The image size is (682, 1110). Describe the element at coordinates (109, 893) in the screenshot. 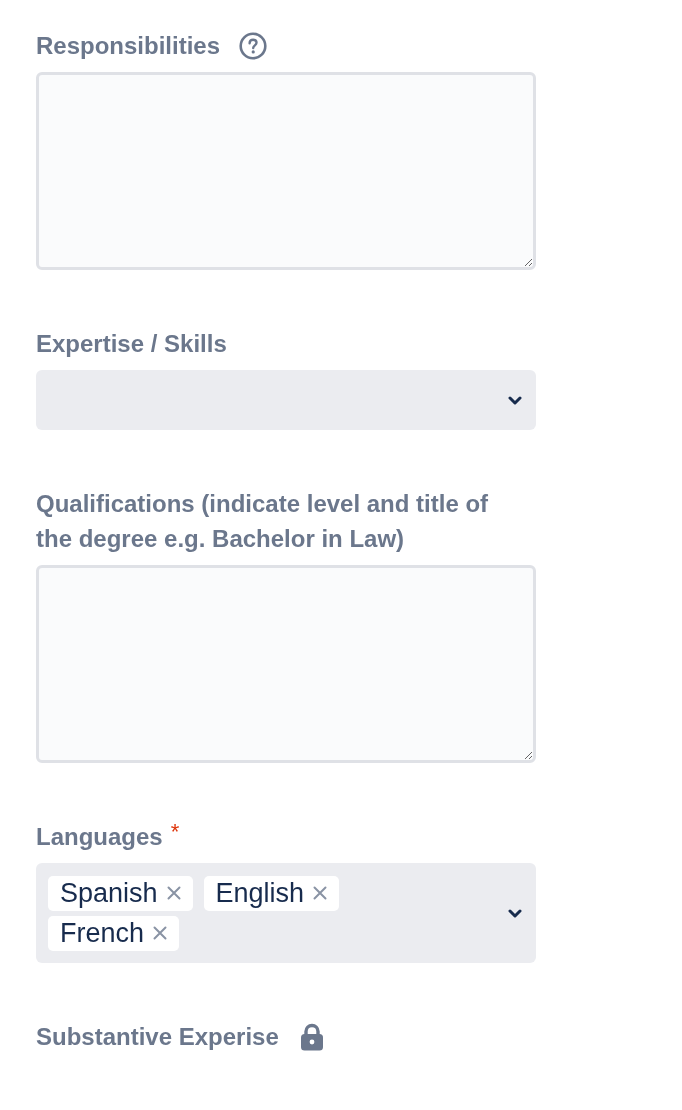

I see `tag-label: Spanish` at that location.